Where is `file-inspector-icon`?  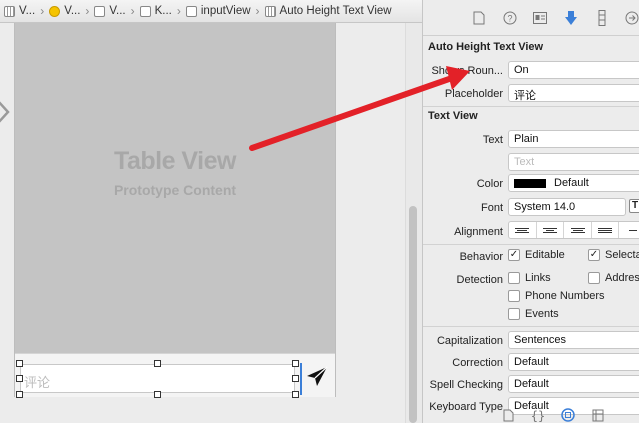 file-inspector-icon is located at coordinates (479, 18).